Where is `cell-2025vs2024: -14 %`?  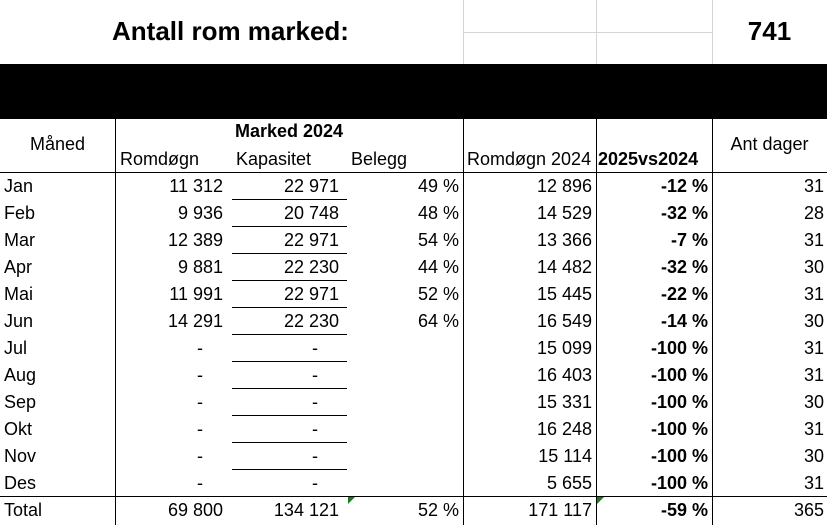 cell-2025vs2024: -14 % is located at coordinates (652, 321).